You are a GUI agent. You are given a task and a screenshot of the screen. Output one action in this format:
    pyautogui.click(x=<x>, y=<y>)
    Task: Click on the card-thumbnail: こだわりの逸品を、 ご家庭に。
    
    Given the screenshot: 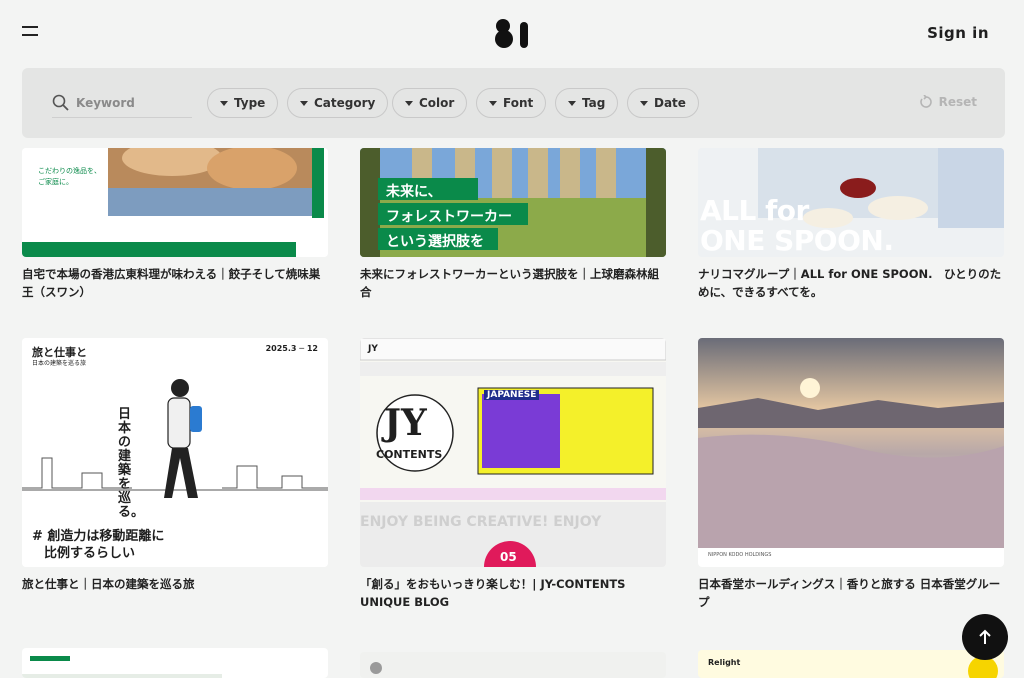 What is the action you would take?
    pyautogui.click(x=175, y=202)
    